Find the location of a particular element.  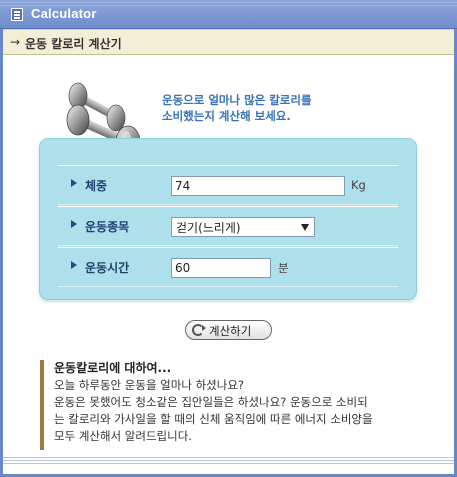

window-title: Calculator is located at coordinates (64, 13).